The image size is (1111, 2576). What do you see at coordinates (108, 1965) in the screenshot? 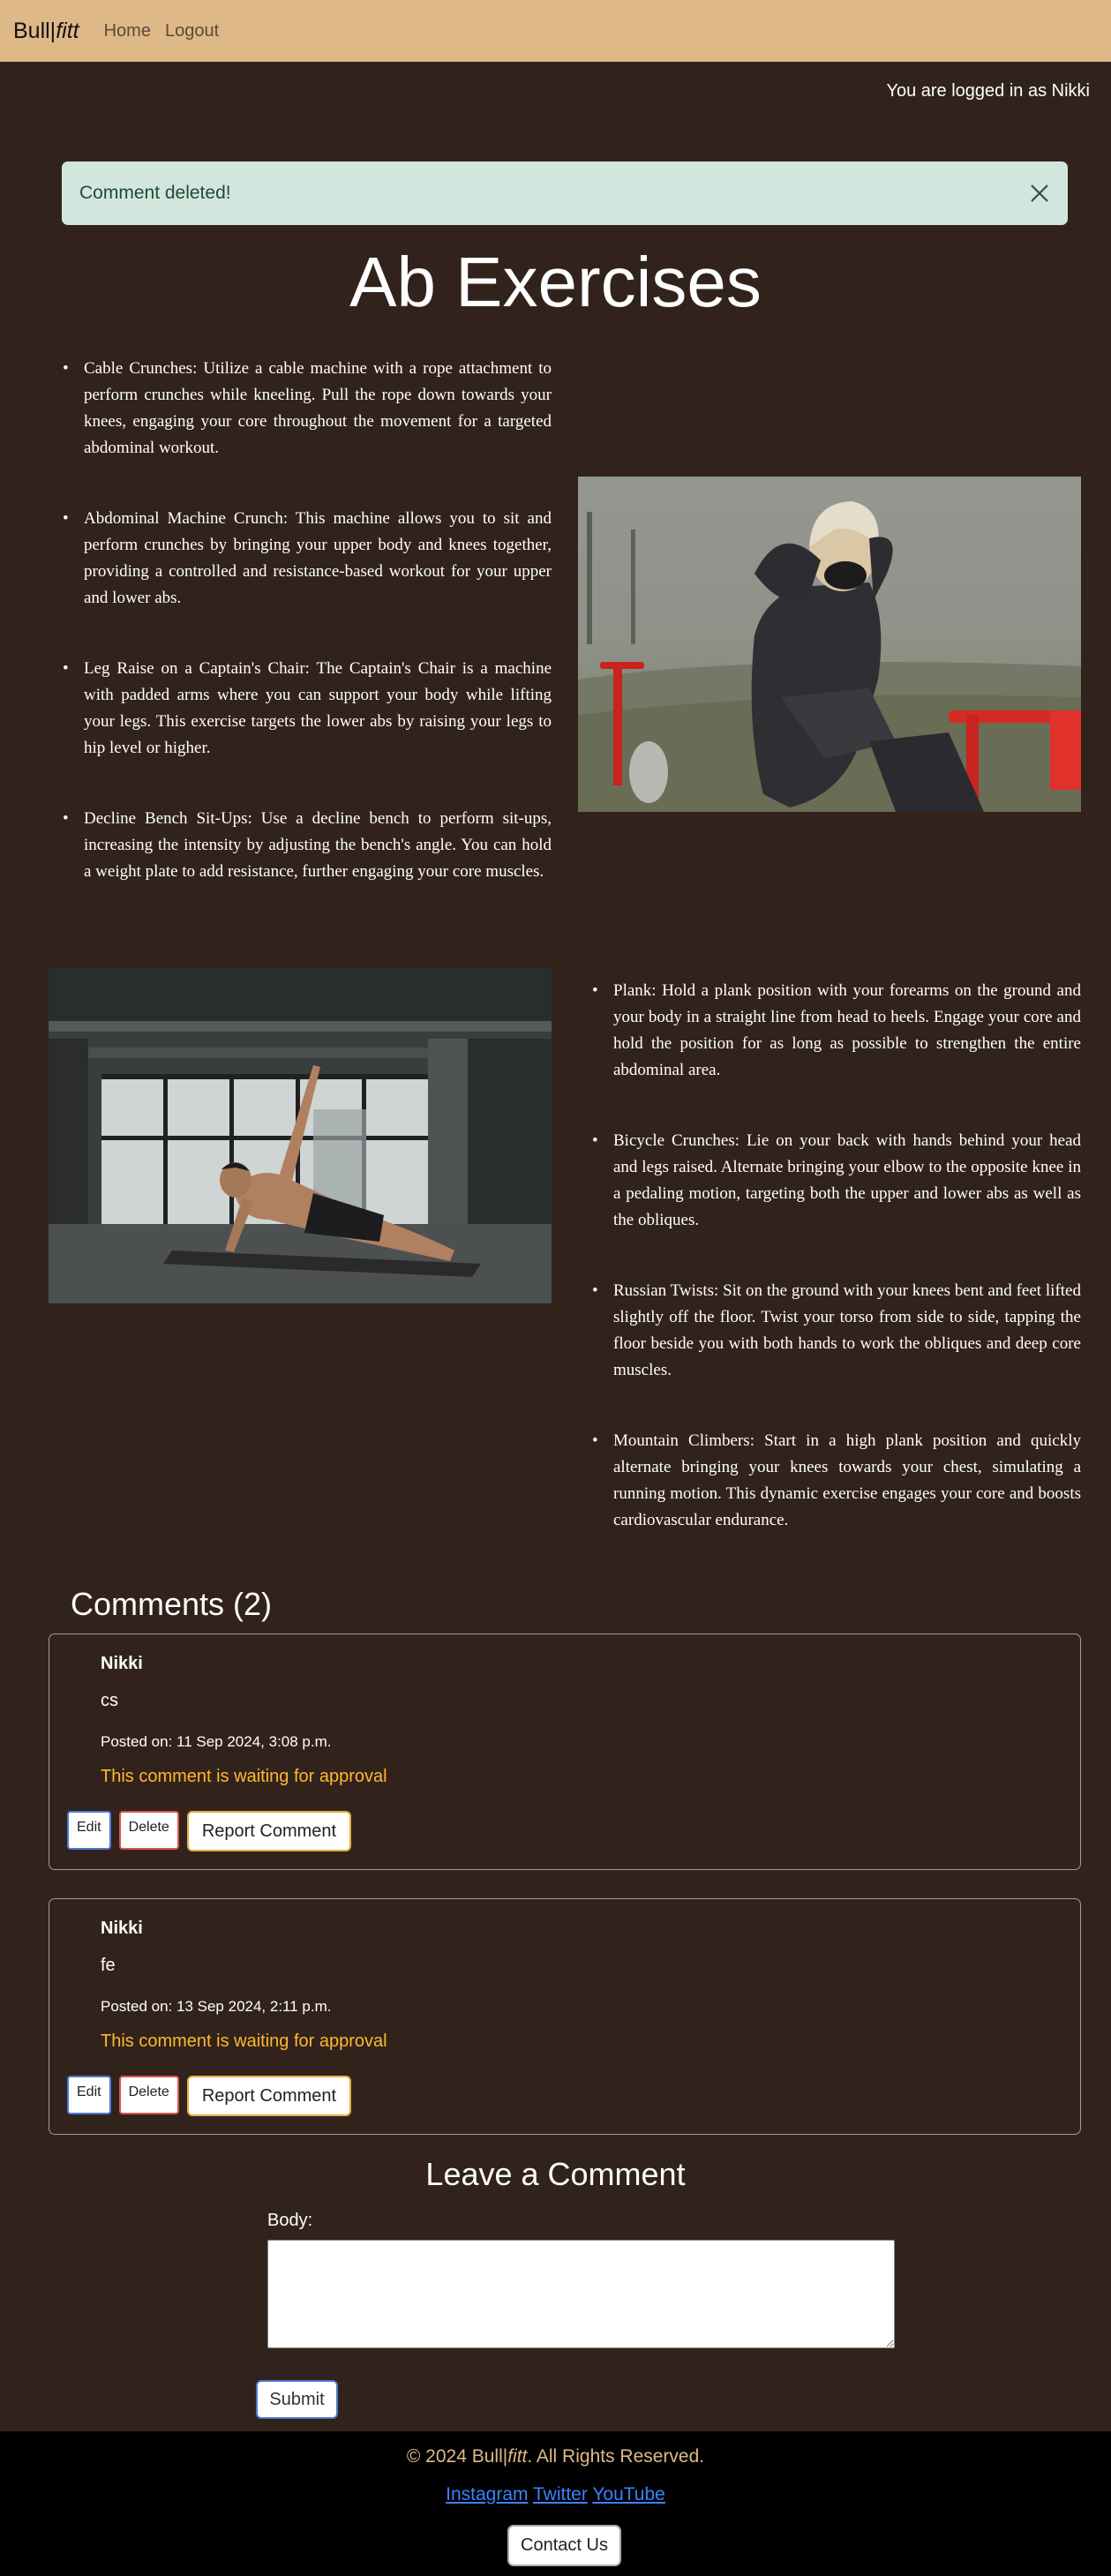
I see `comment-body: fe` at bounding box center [108, 1965].